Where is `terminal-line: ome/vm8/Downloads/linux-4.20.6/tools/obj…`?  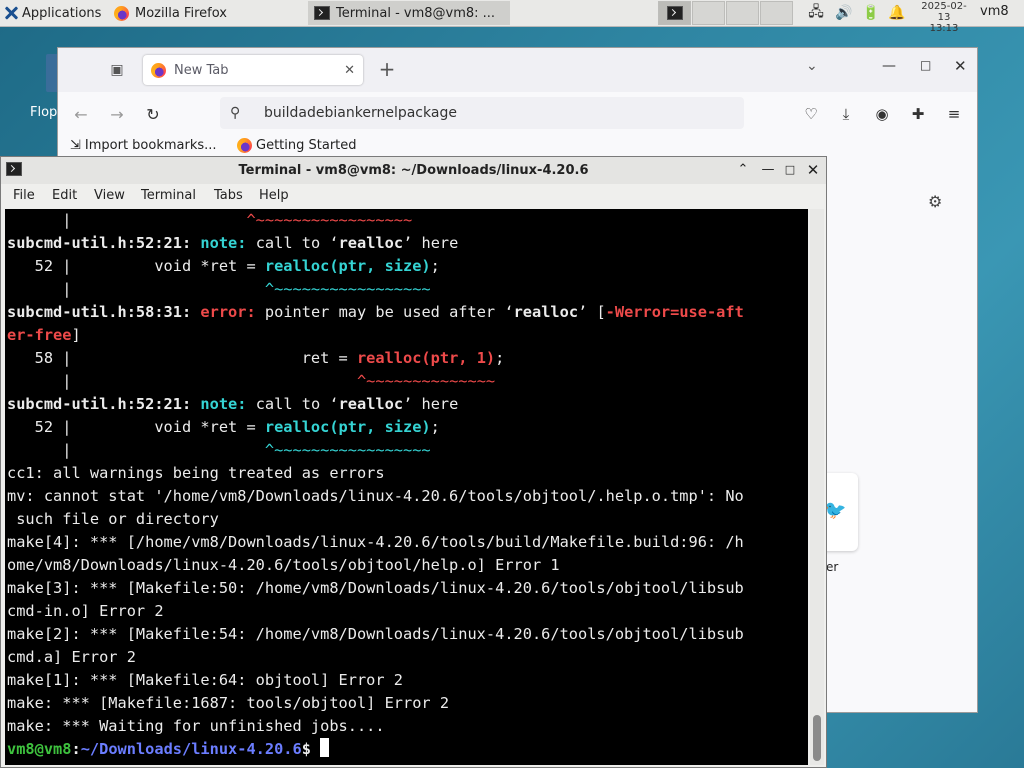 terminal-line: ome/vm8/Downloads/linux-4.20.6/tools/obj… is located at coordinates (375, 565).